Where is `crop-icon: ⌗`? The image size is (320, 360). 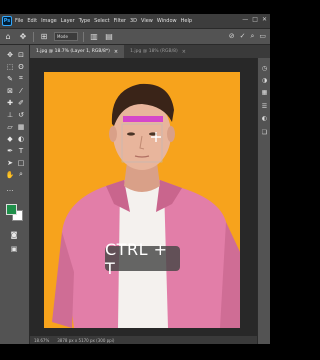 crop-icon: ⌗ is located at coordinates (21, 78).